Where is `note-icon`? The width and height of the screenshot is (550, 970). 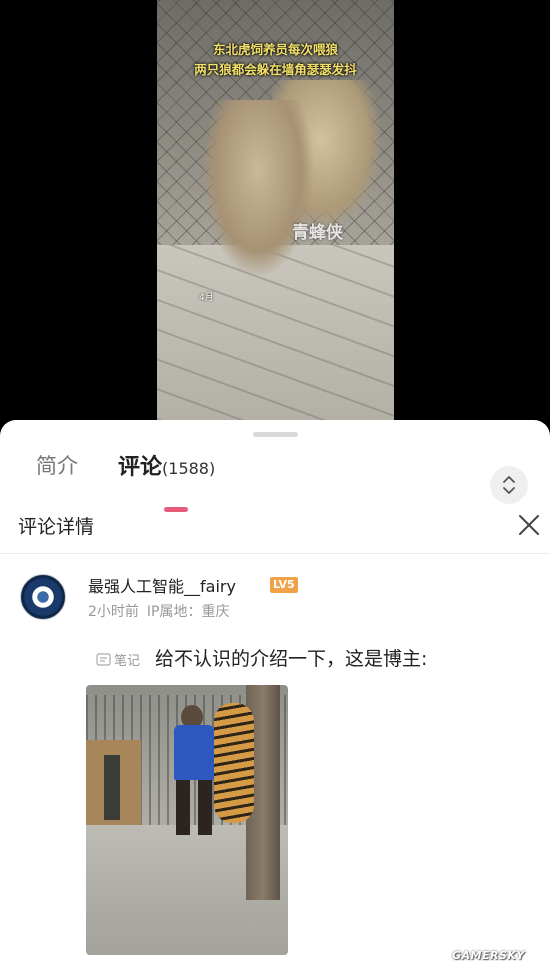 note-icon is located at coordinates (103, 659).